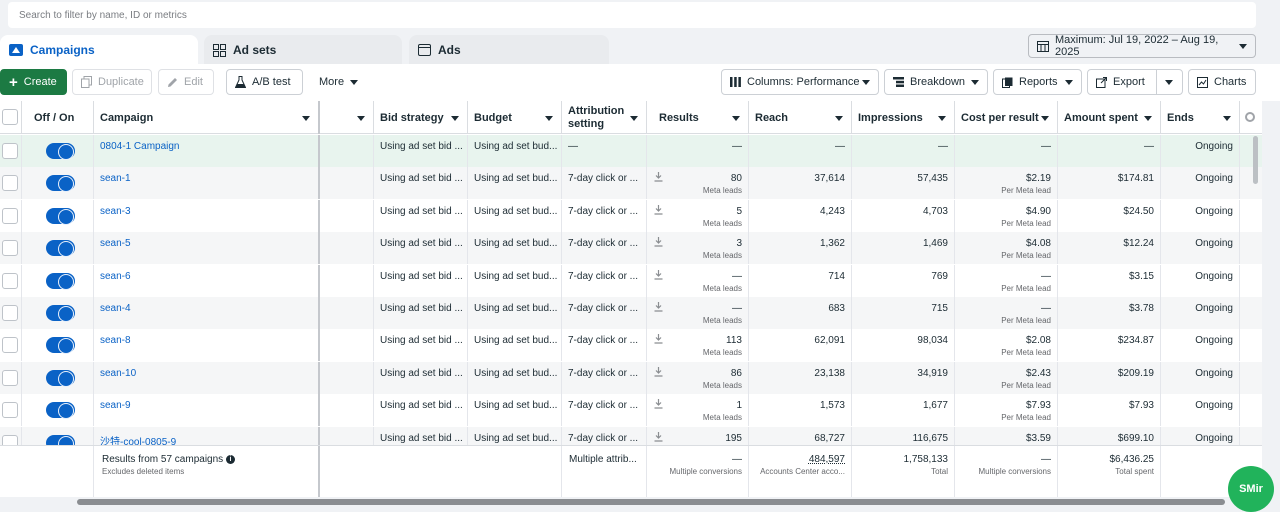 Image resolution: width=1280 pixels, height=512 pixels. What do you see at coordinates (207, 117) in the screenshot?
I see `header-campaign: Campaign` at bounding box center [207, 117].